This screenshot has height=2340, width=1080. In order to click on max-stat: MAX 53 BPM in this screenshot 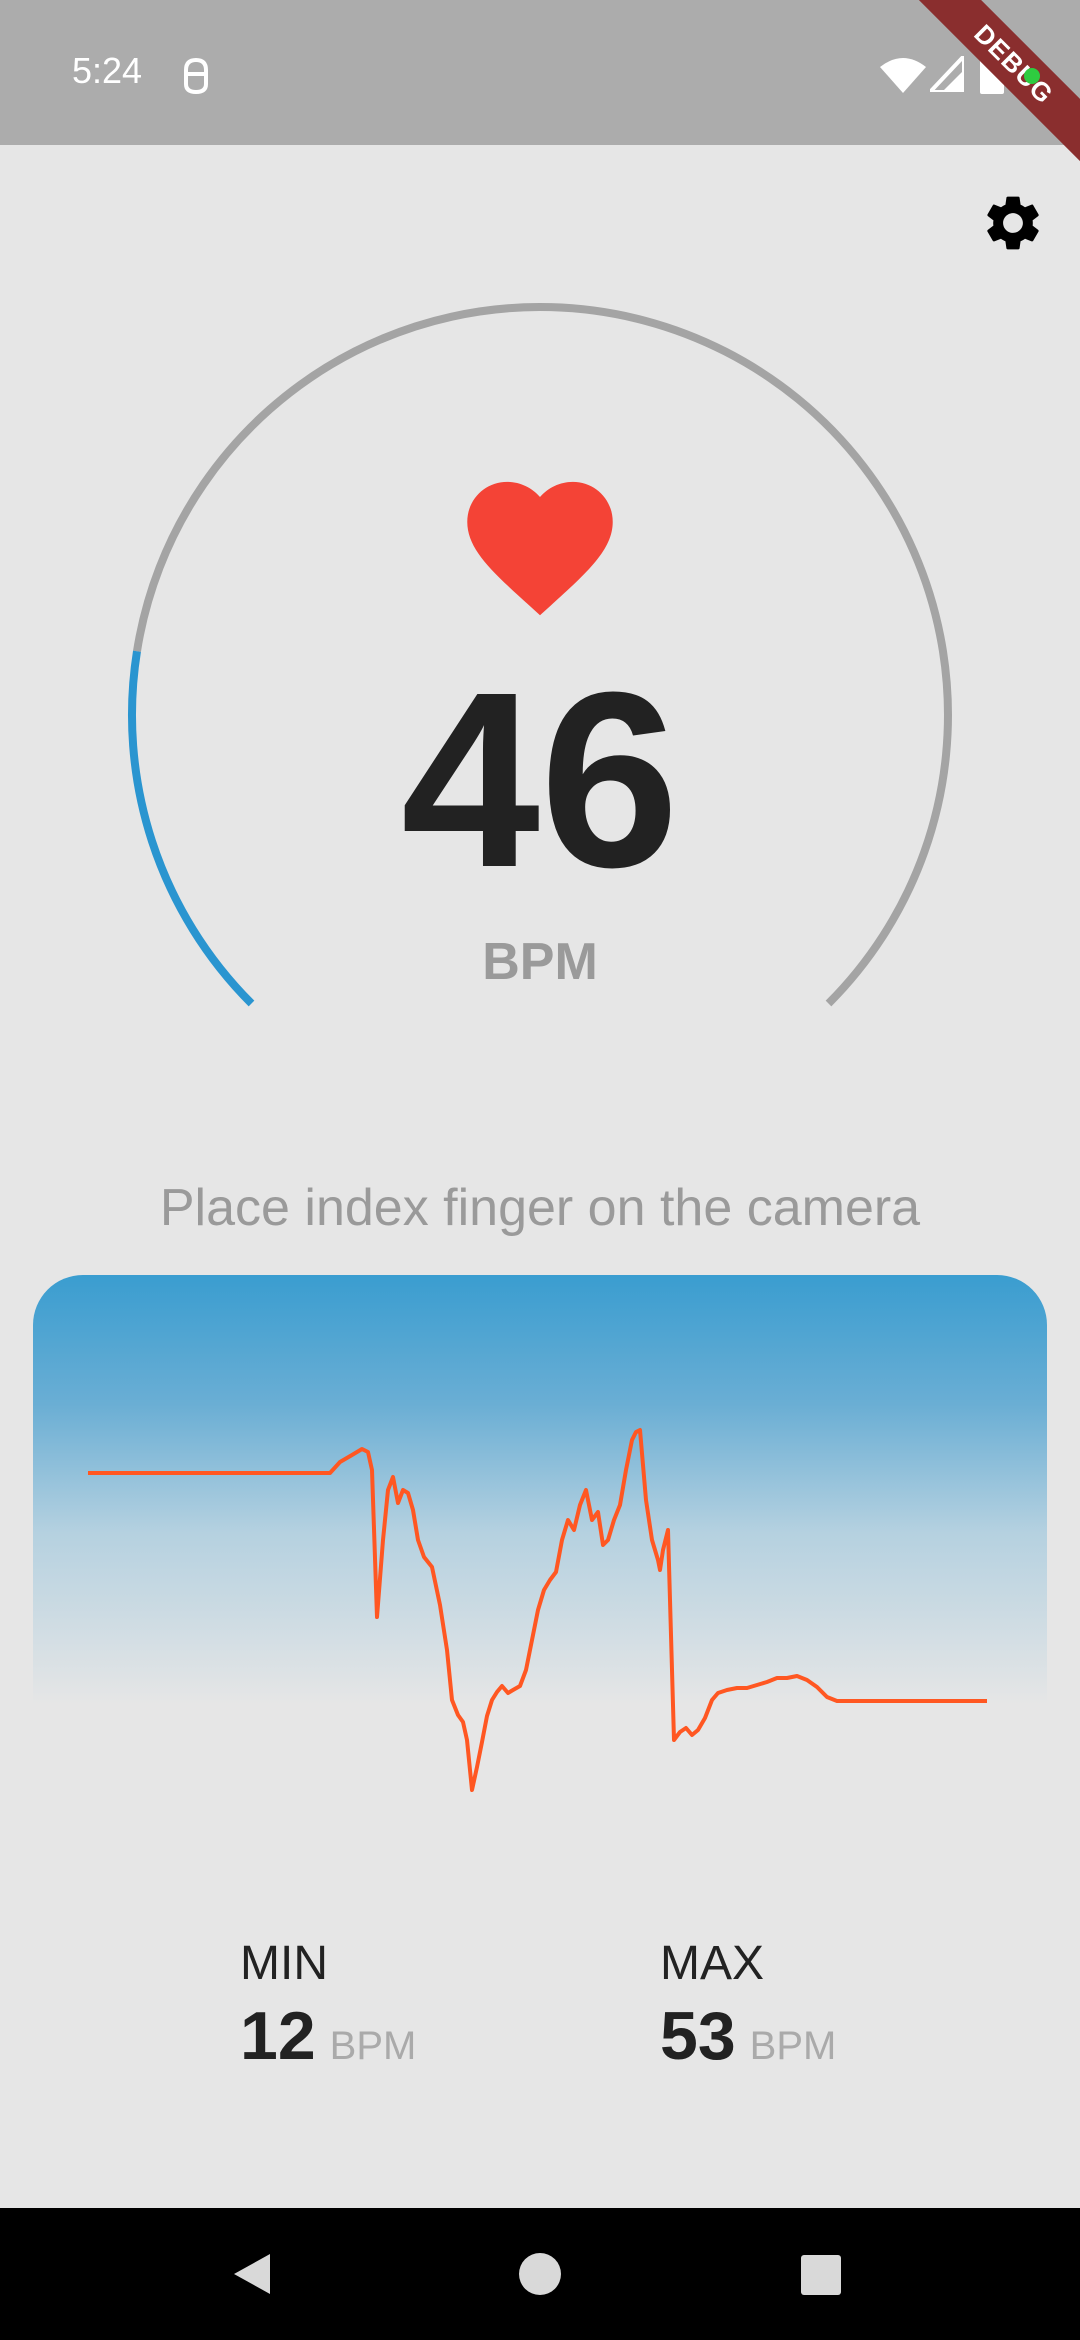, I will do `click(748, 2004)`.